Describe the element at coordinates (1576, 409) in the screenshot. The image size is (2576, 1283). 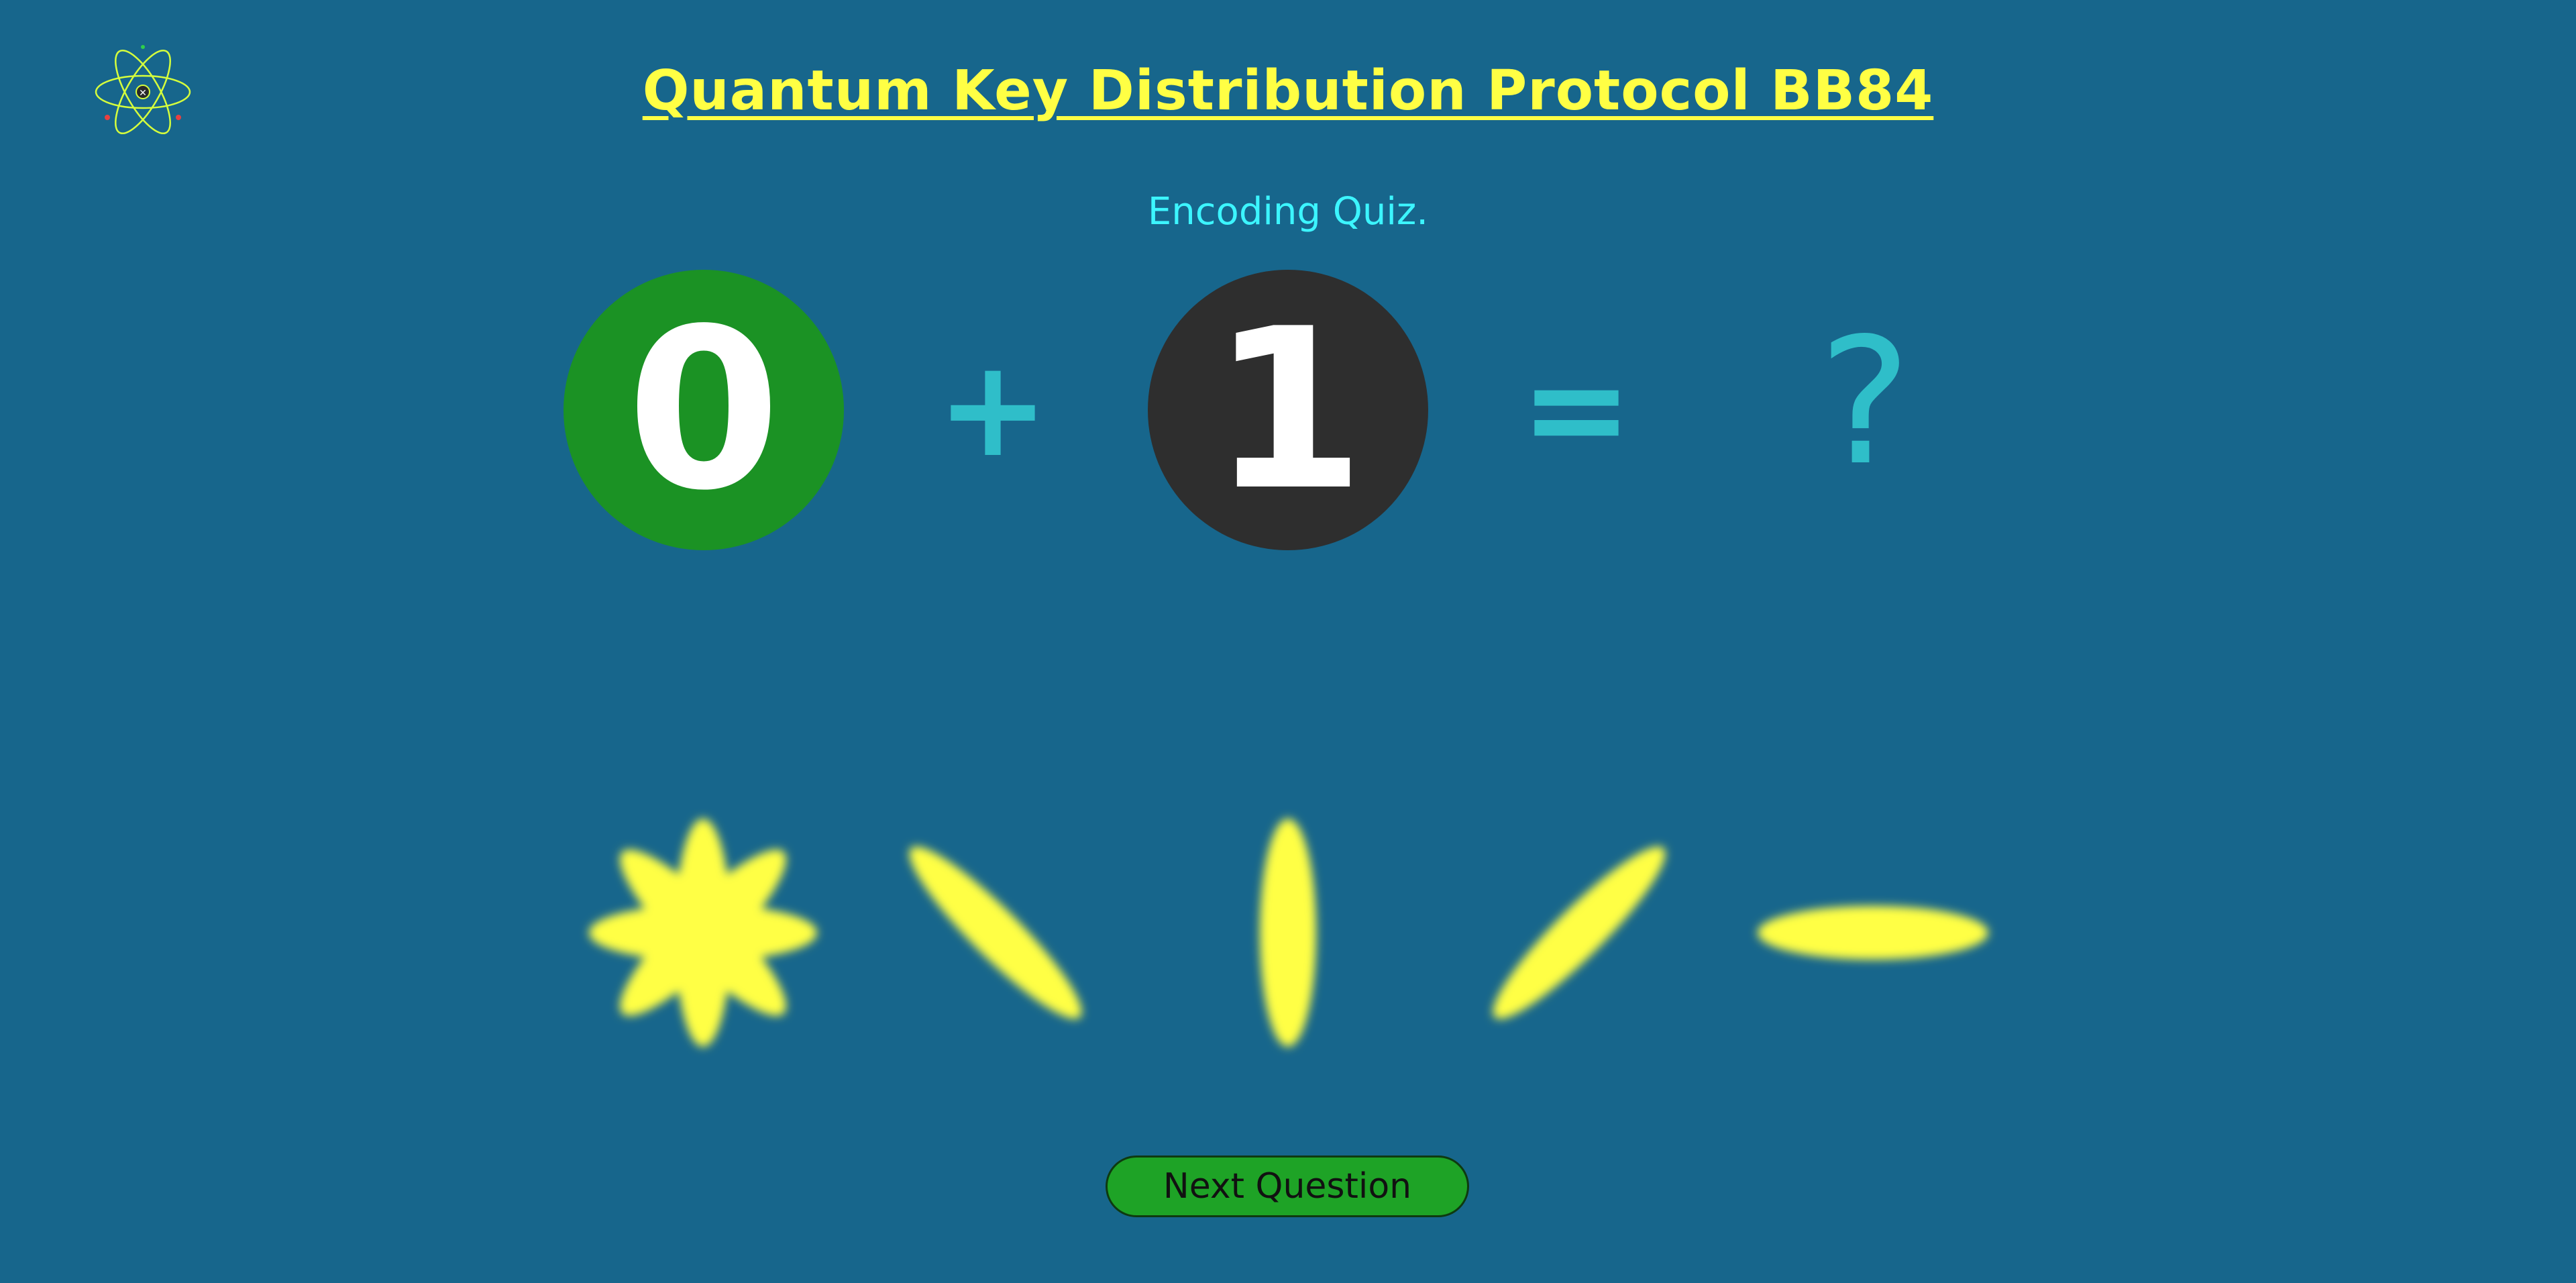
I see `equals-operator: =` at that location.